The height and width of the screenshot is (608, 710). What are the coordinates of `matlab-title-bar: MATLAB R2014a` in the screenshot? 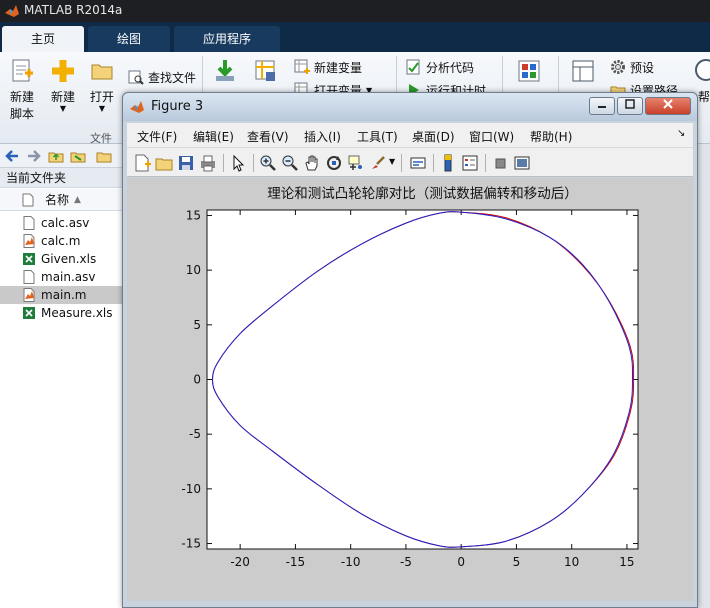 It's located at (355, 11).